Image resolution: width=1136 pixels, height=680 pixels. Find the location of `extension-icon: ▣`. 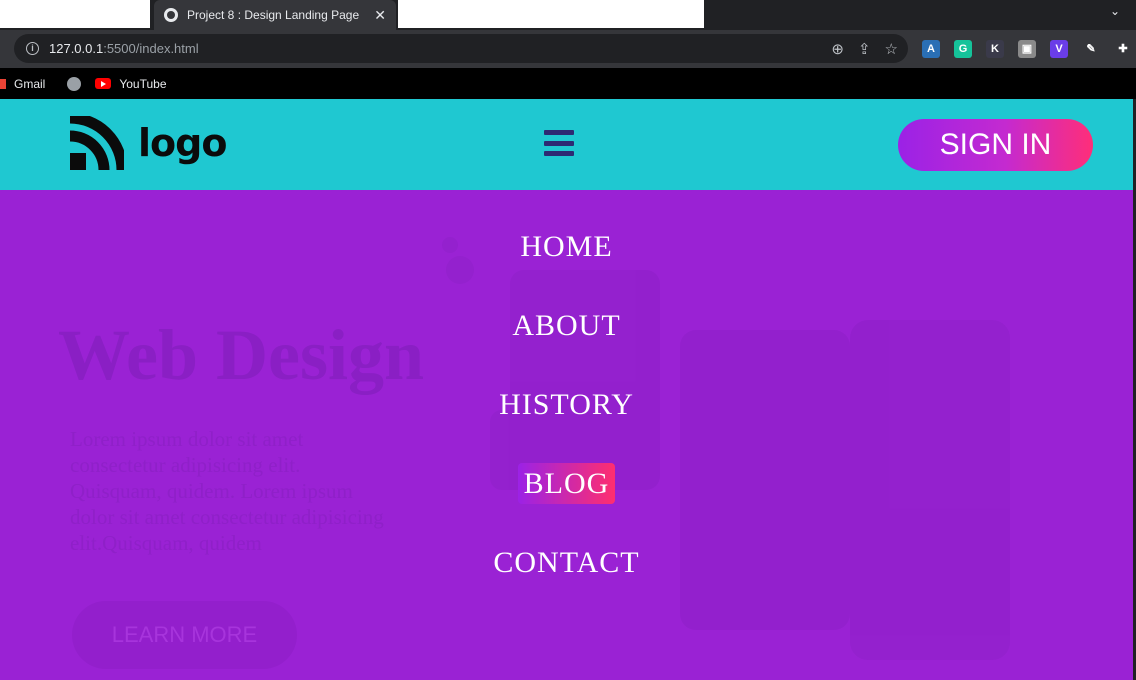

extension-icon: ▣ is located at coordinates (1027, 49).